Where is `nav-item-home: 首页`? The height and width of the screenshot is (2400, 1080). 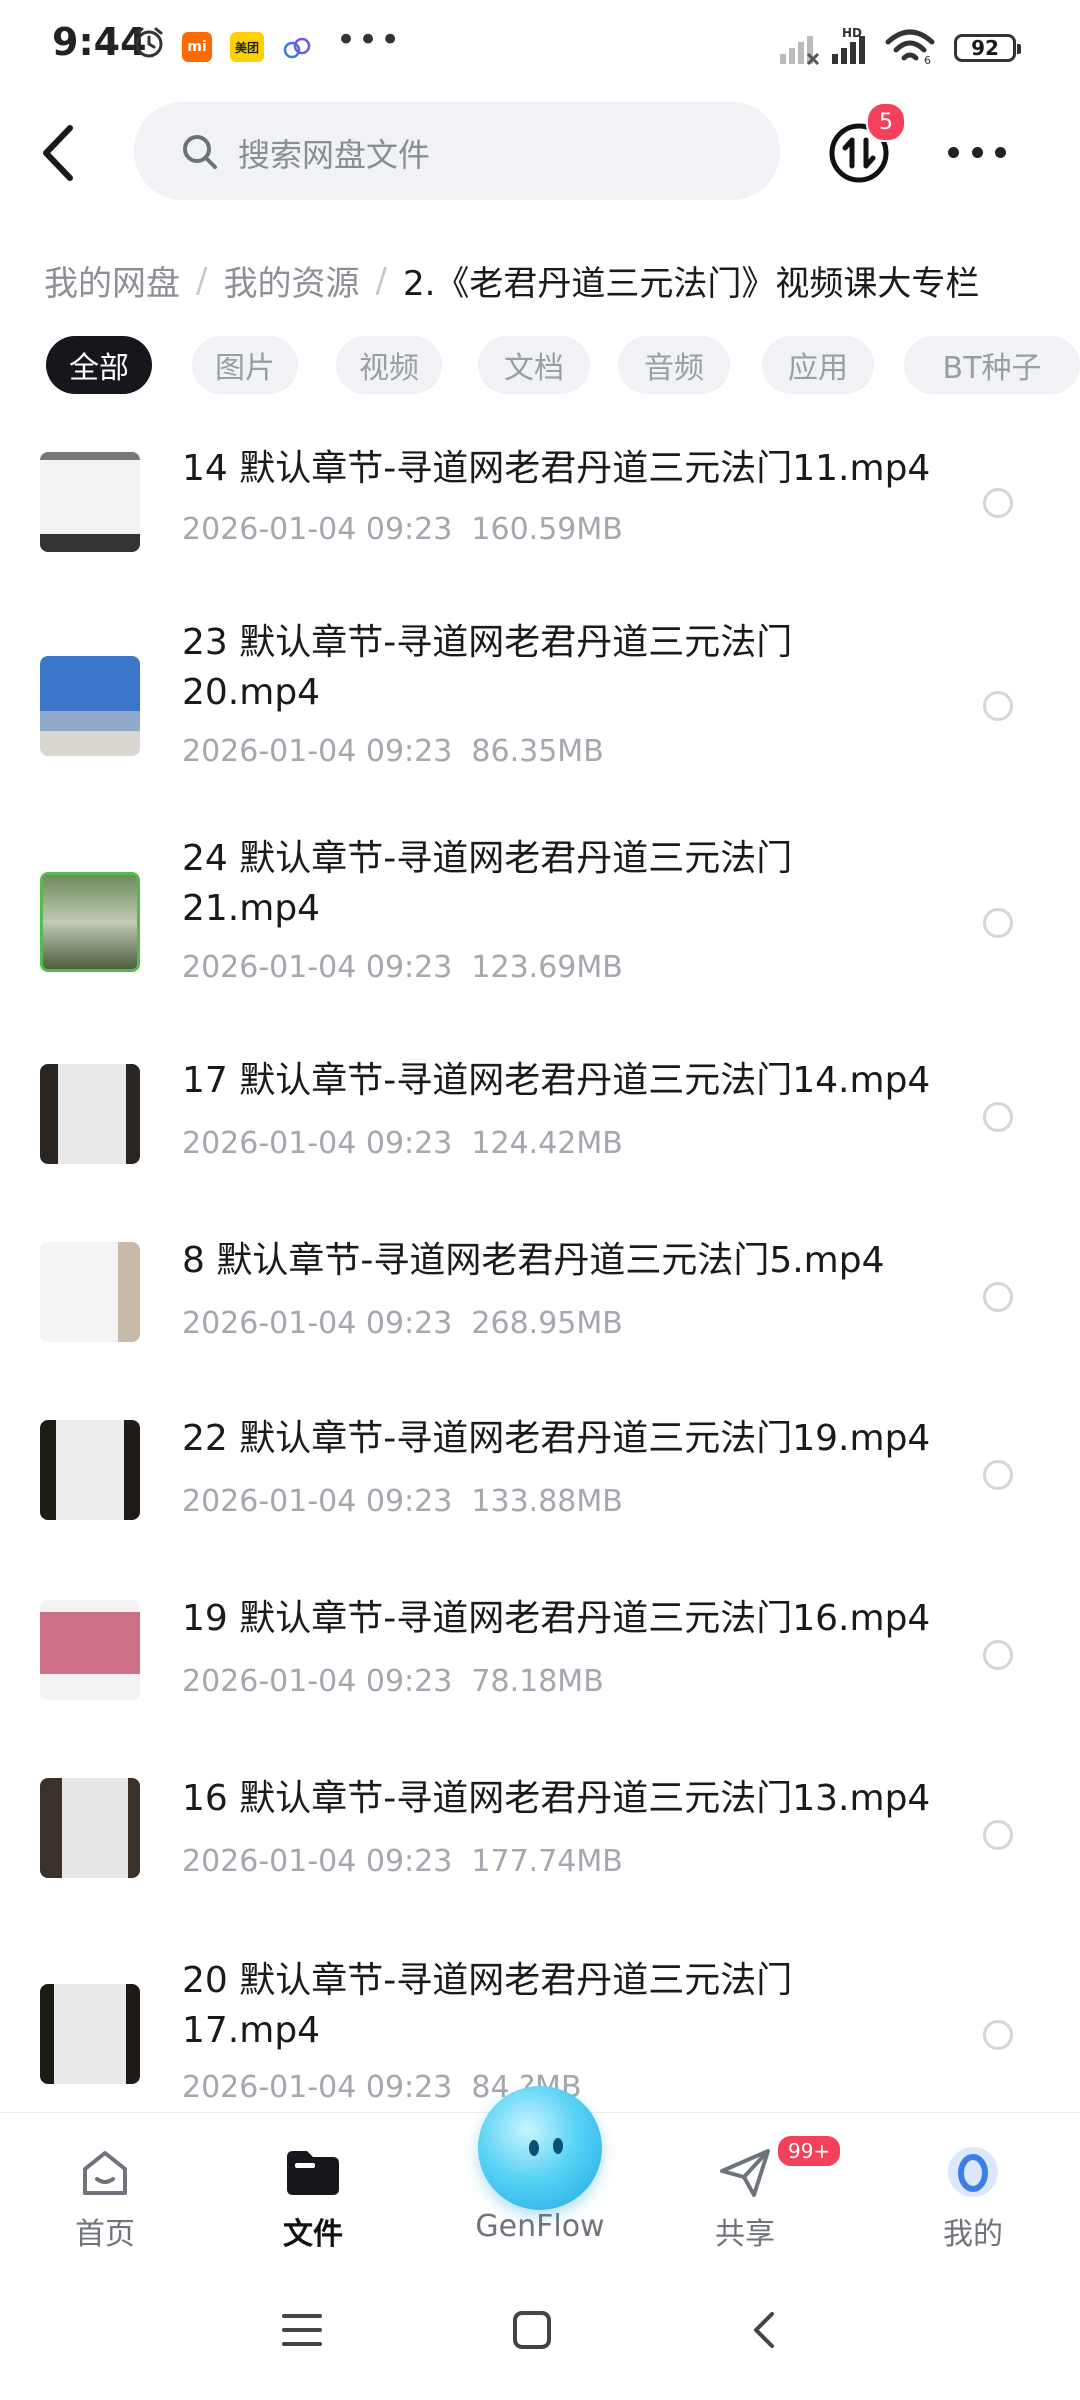
nav-item-home: 首页 is located at coordinates (105, 2188).